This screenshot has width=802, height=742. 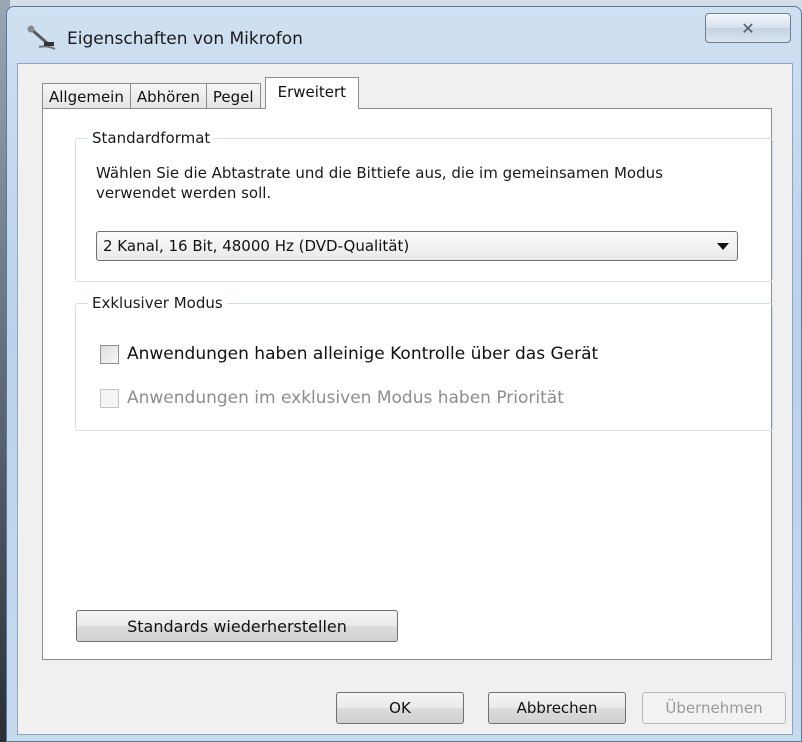 I want to click on exclusive-mode-group-label: Exklusiver Modus, so click(x=157, y=303).